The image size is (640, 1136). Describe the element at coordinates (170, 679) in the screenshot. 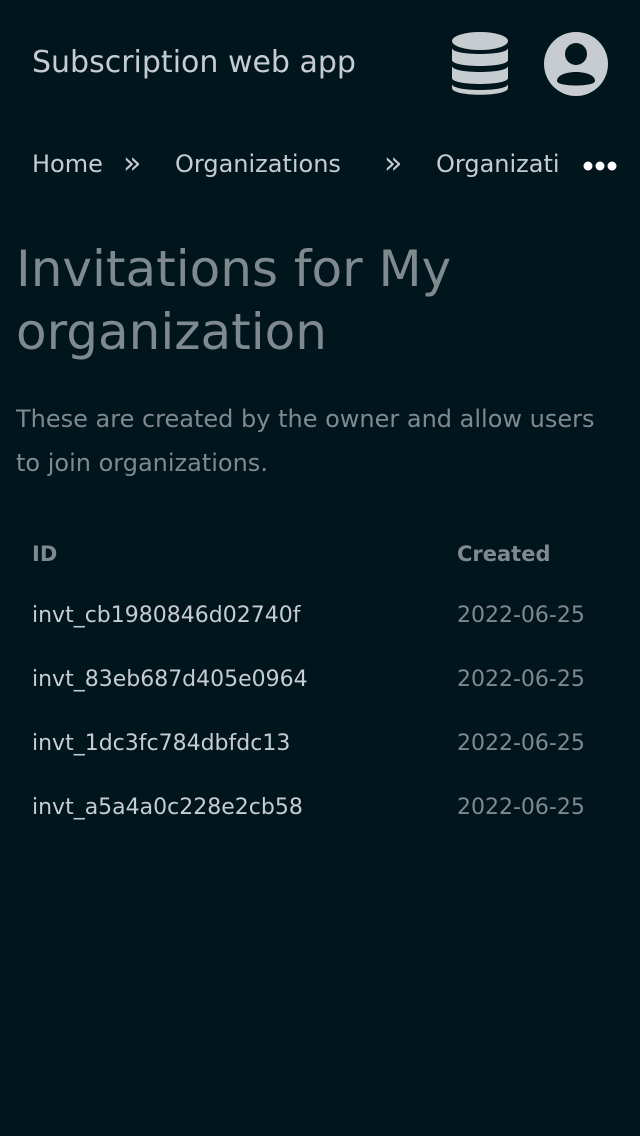

I see `invitation-id: invt_83eb687d405e0964` at that location.